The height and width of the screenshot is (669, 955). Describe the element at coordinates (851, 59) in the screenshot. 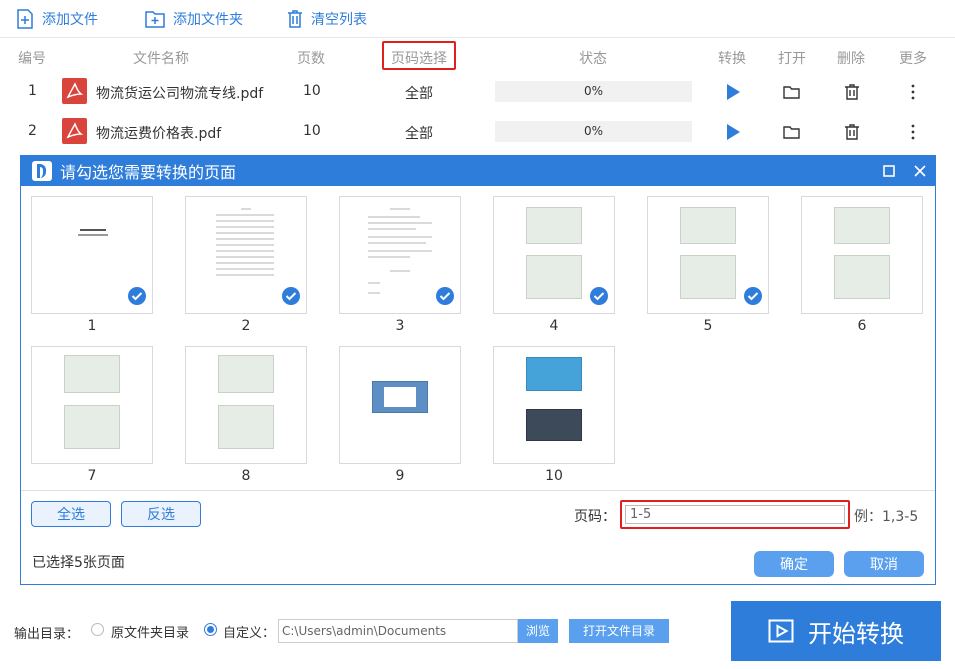

I see `col-delete: 删除` at that location.